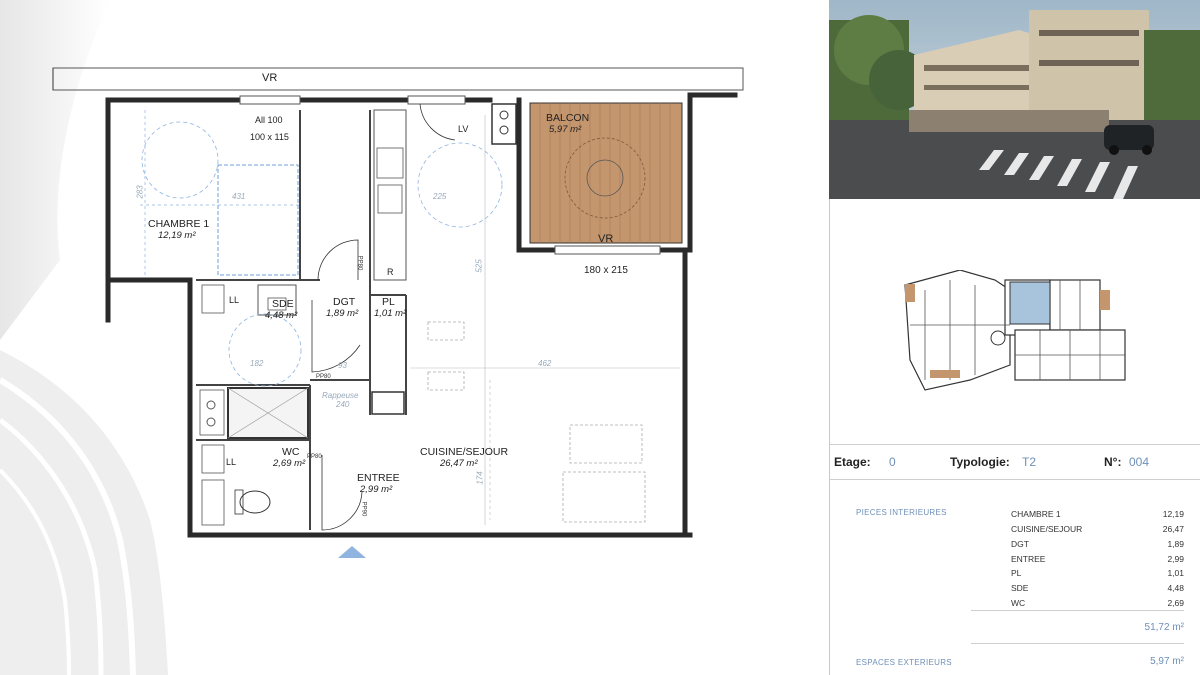 The width and height of the screenshot is (1200, 675). What do you see at coordinates (1016, 573) in the screenshot?
I see `table-row-name: PL` at bounding box center [1016, 573].